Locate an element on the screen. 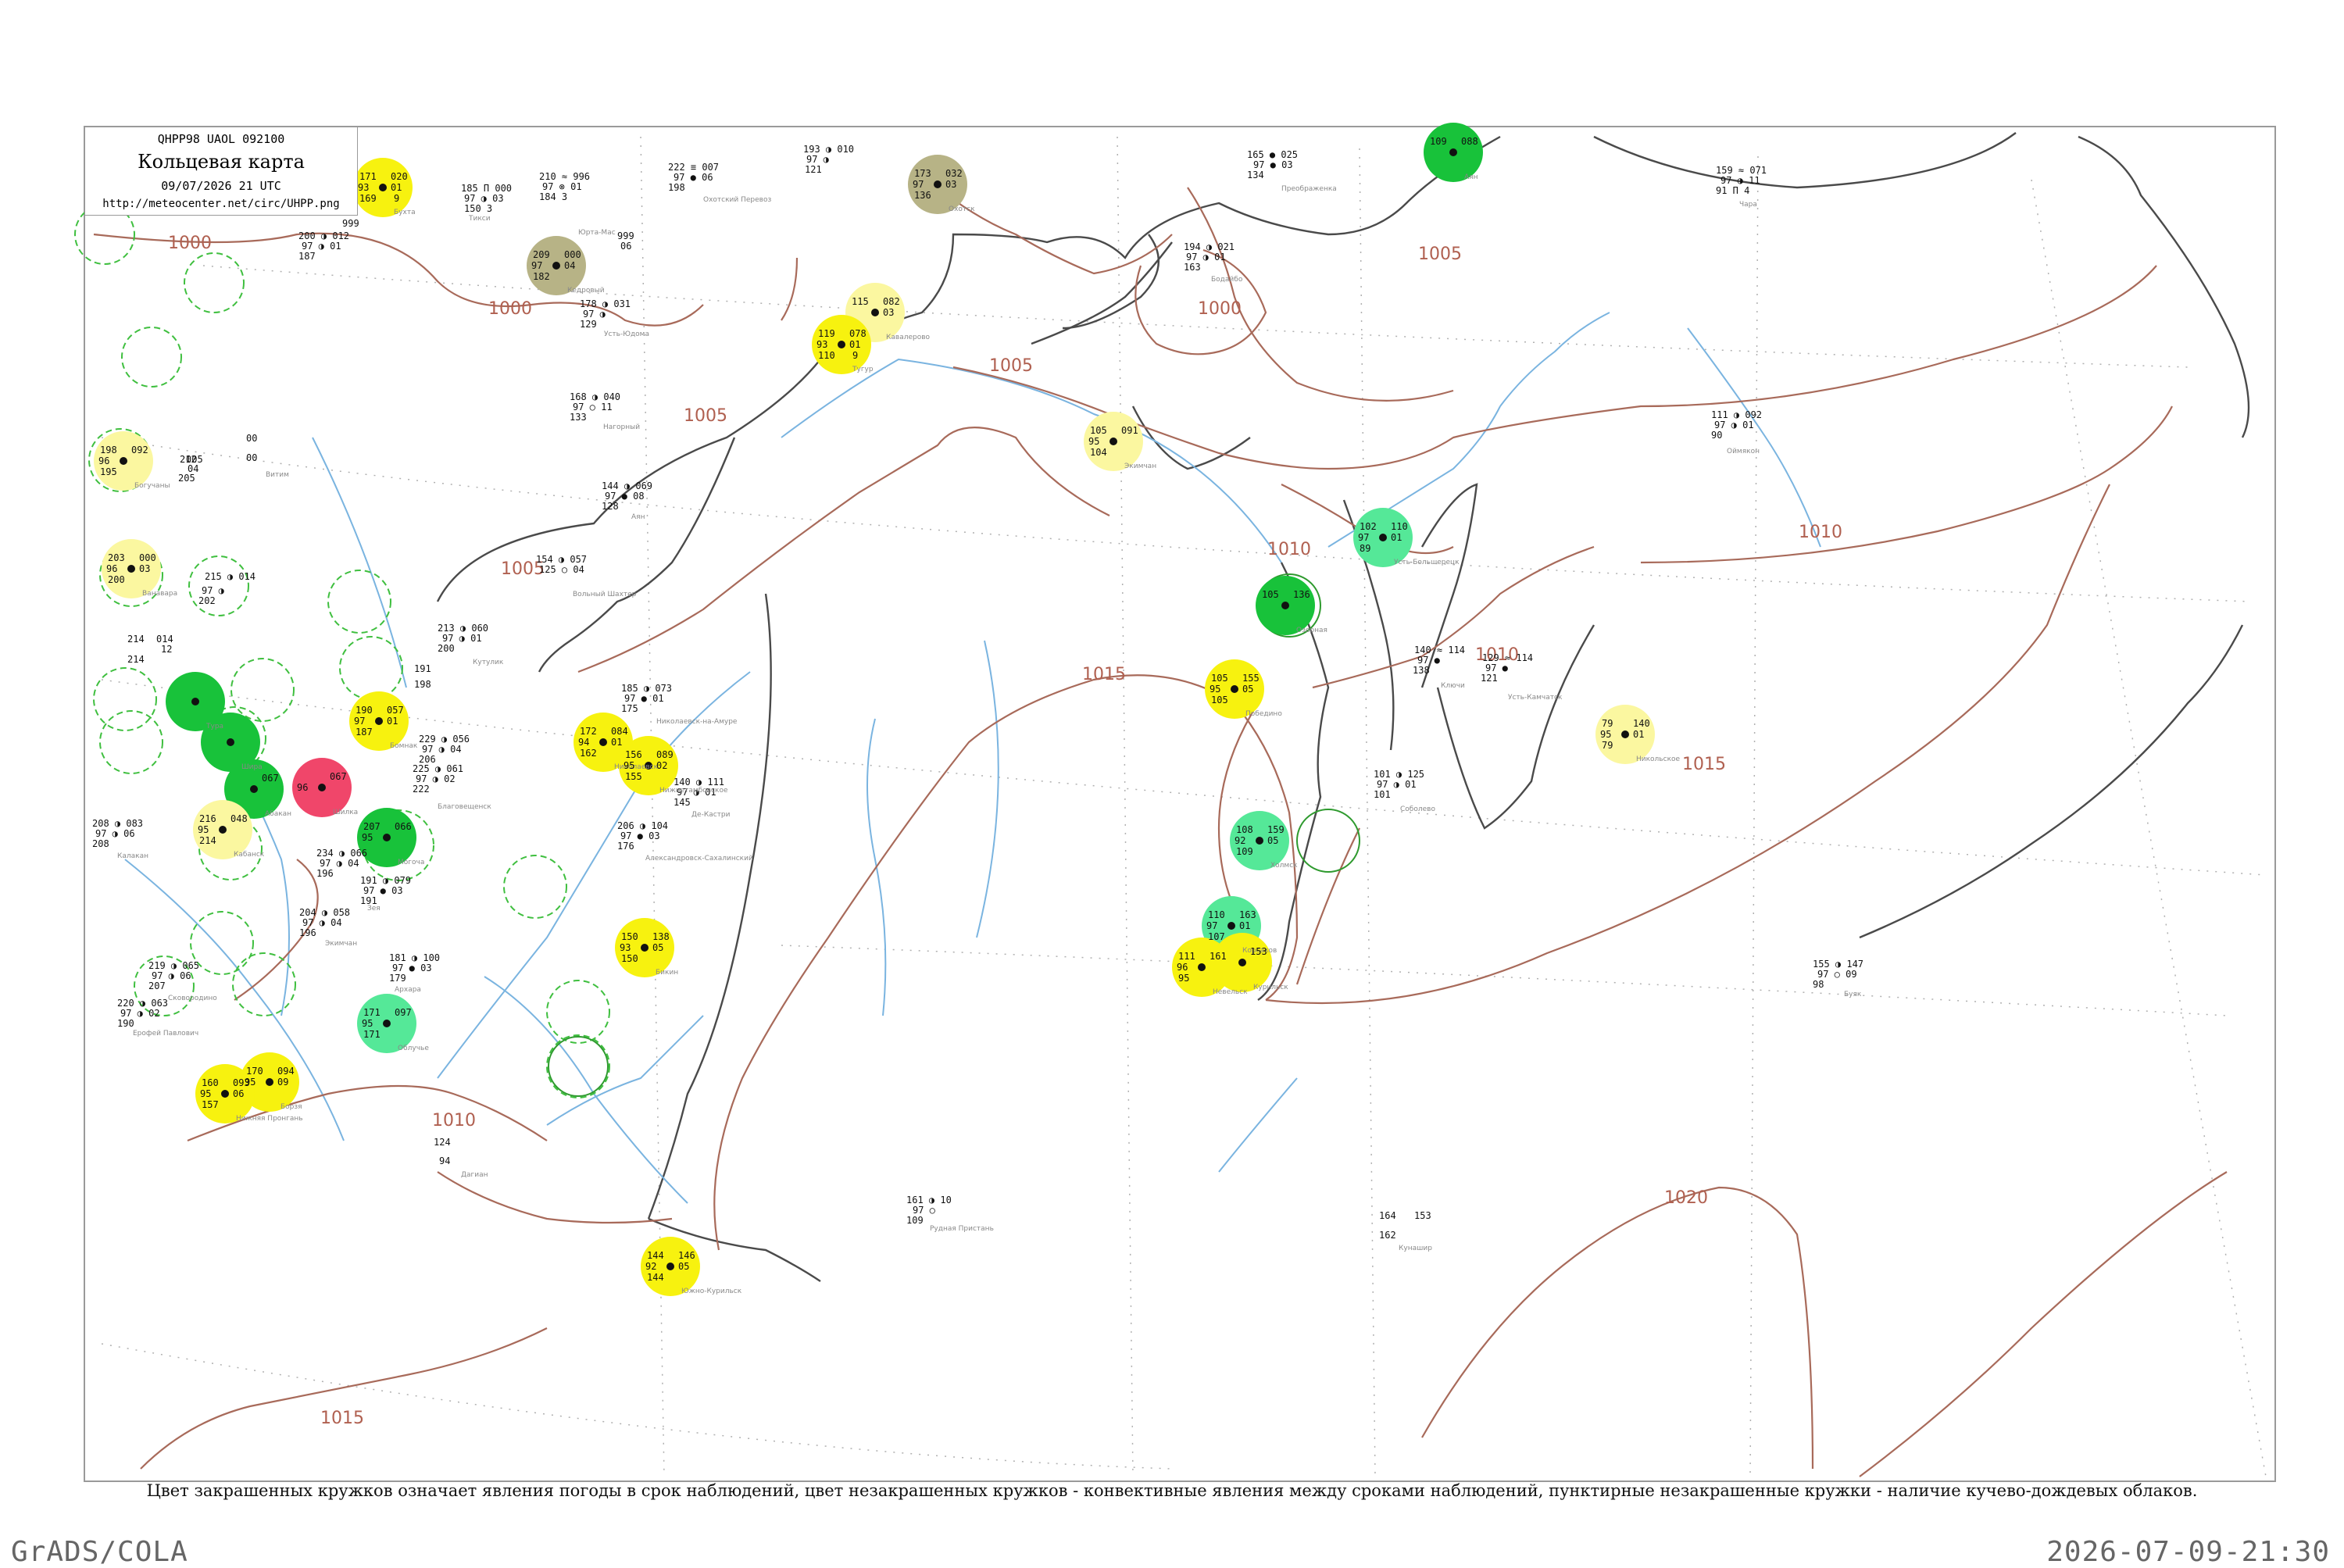  station-name: Могоча is located at coordinates (411, 863).